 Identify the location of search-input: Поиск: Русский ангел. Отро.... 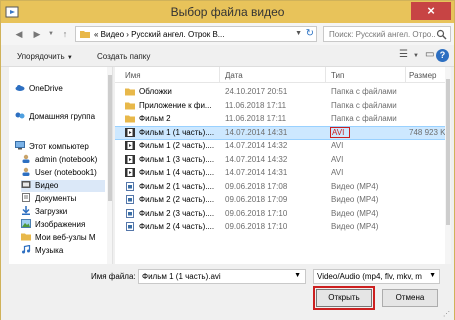
(382, 34).